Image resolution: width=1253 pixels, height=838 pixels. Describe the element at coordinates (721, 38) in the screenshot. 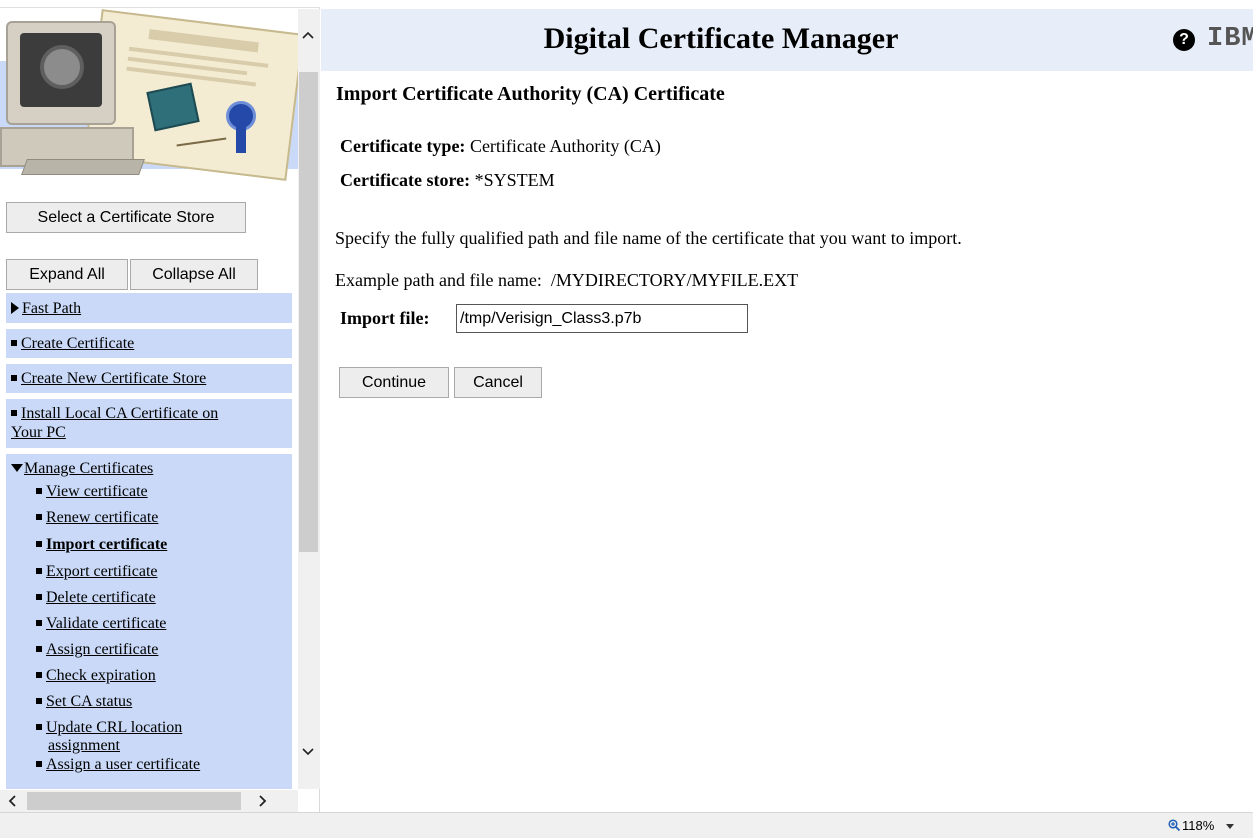

I see `page-title: Digital Certificate Manager` at that location.